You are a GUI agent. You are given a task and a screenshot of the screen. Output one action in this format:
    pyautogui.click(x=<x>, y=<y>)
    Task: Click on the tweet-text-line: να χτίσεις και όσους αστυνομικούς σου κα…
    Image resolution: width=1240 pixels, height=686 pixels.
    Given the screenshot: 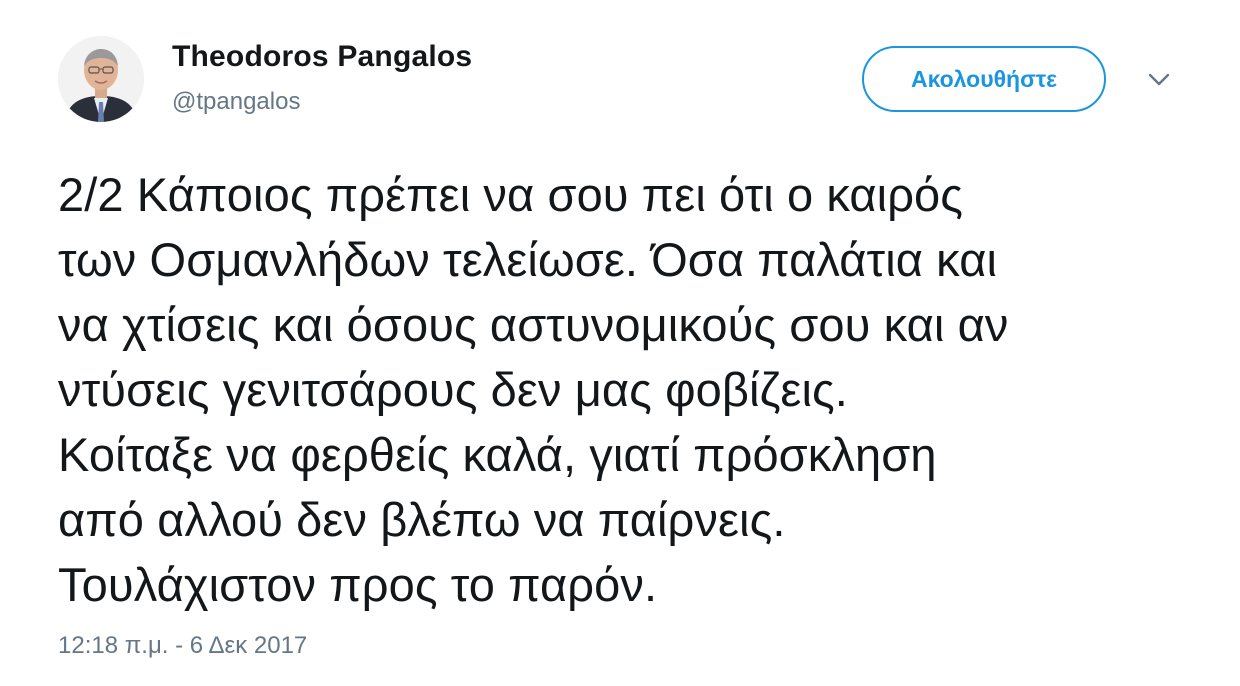 What is the action you would take?
    pyautogui.click(x=533, y=324)
    